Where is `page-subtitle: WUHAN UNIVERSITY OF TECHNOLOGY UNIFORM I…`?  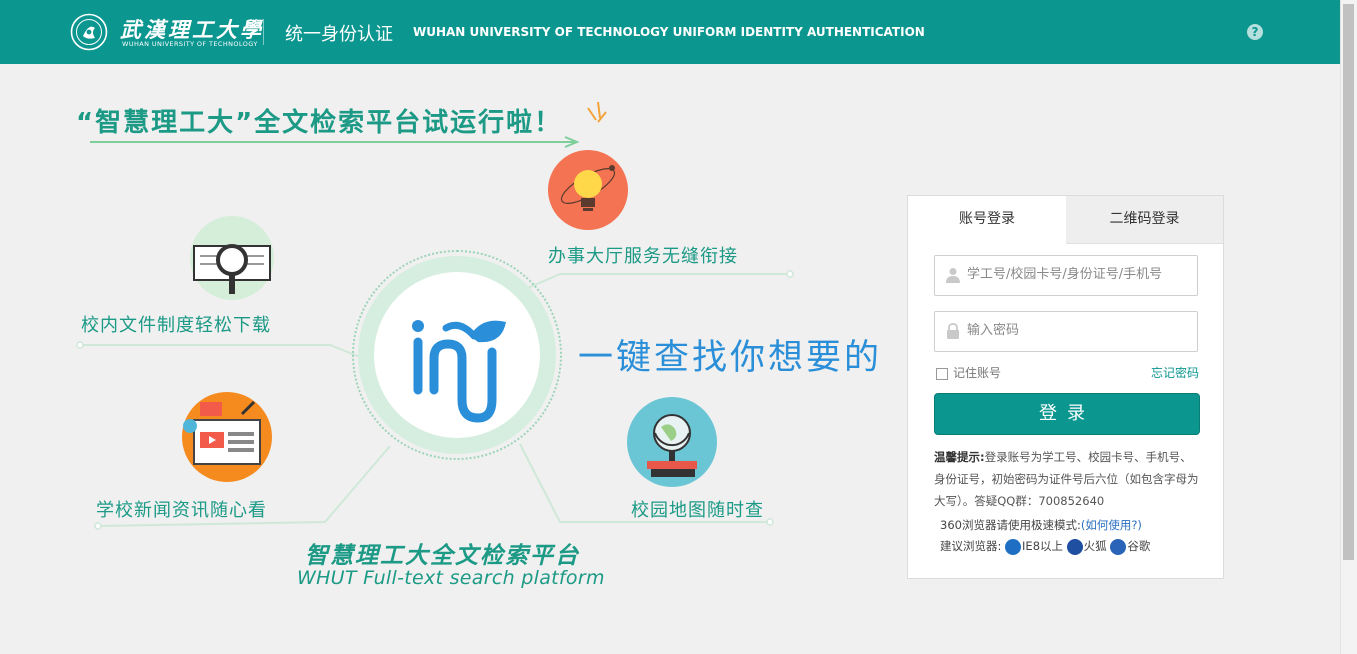 page-subtitle: WUHAN UNIVERSITY OF TECHNOLOGY UNIFORM I… is located at coordinates (669, 32).